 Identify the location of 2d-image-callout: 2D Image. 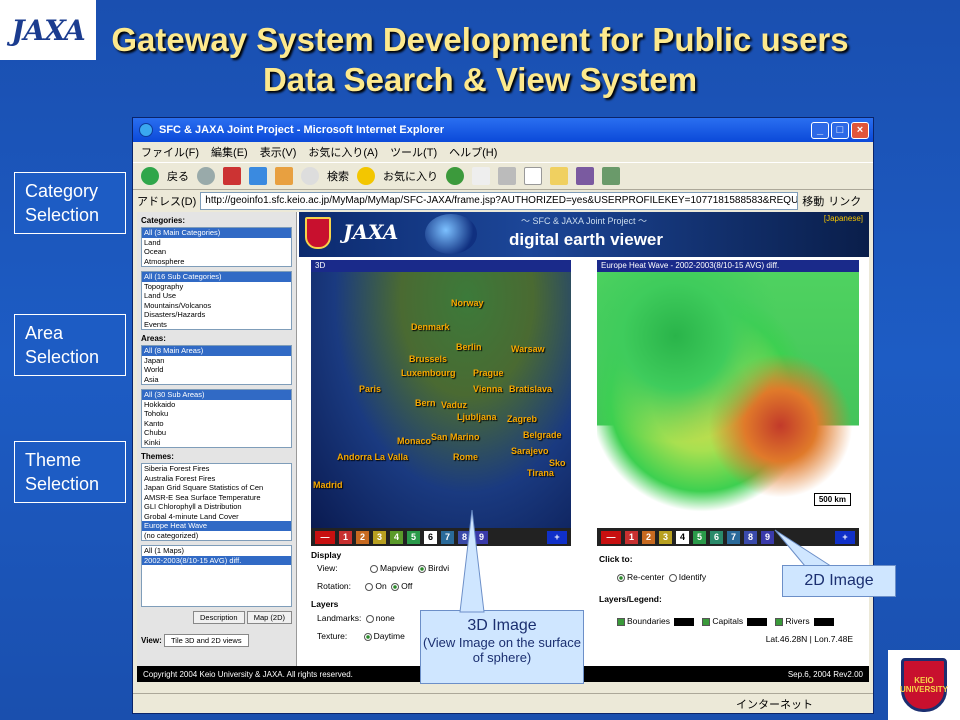
(839, 581).